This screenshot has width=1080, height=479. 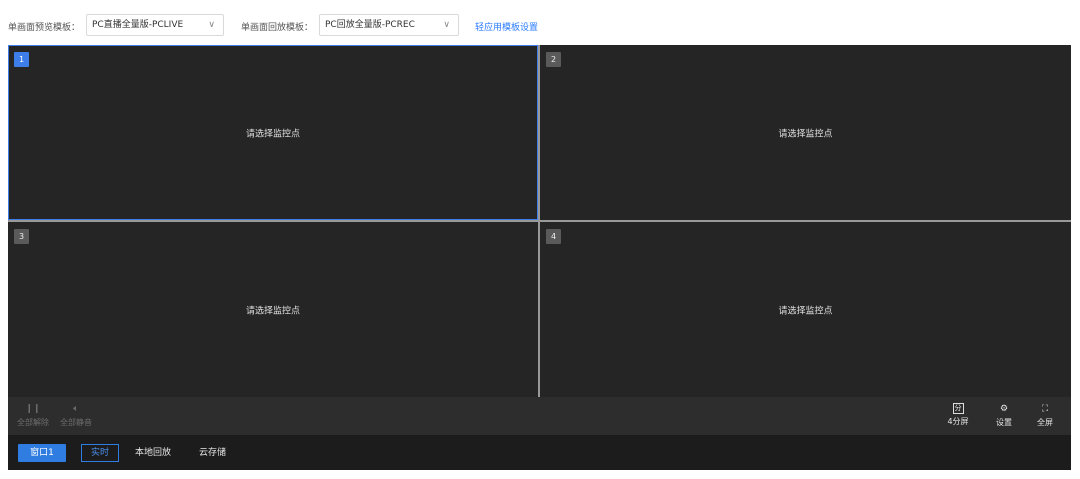 I want to click on fullscreen-label: 全屏, so click(x=1045, y=422).